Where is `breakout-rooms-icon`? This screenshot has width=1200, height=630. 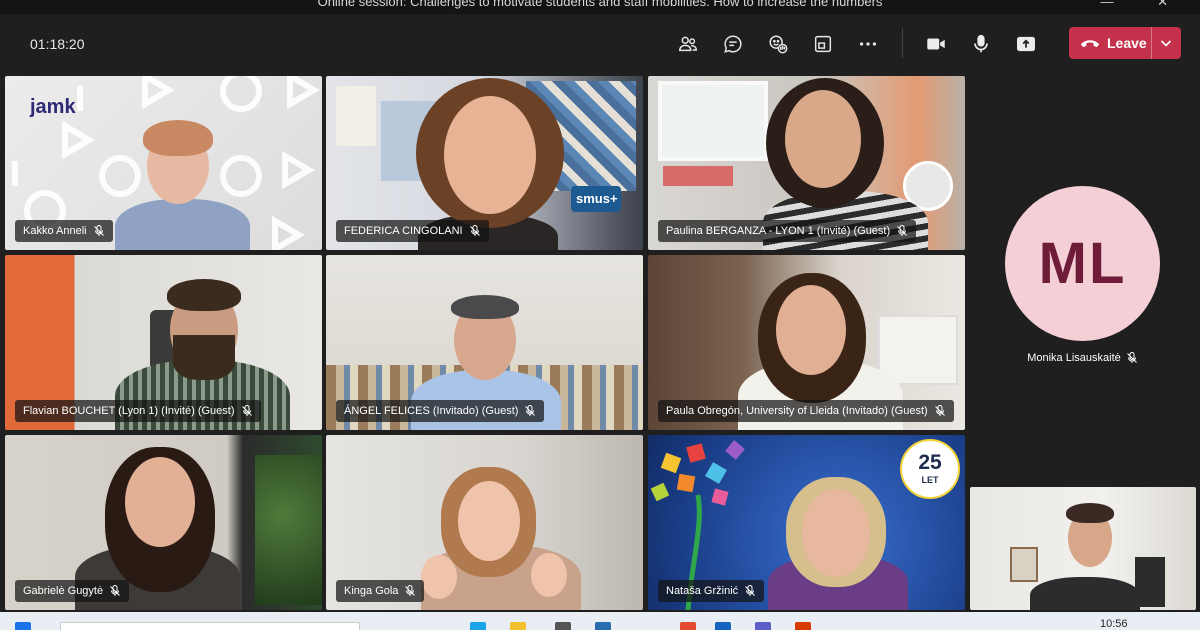 breakout-rooms-icon is located at coordinates (823, 44).